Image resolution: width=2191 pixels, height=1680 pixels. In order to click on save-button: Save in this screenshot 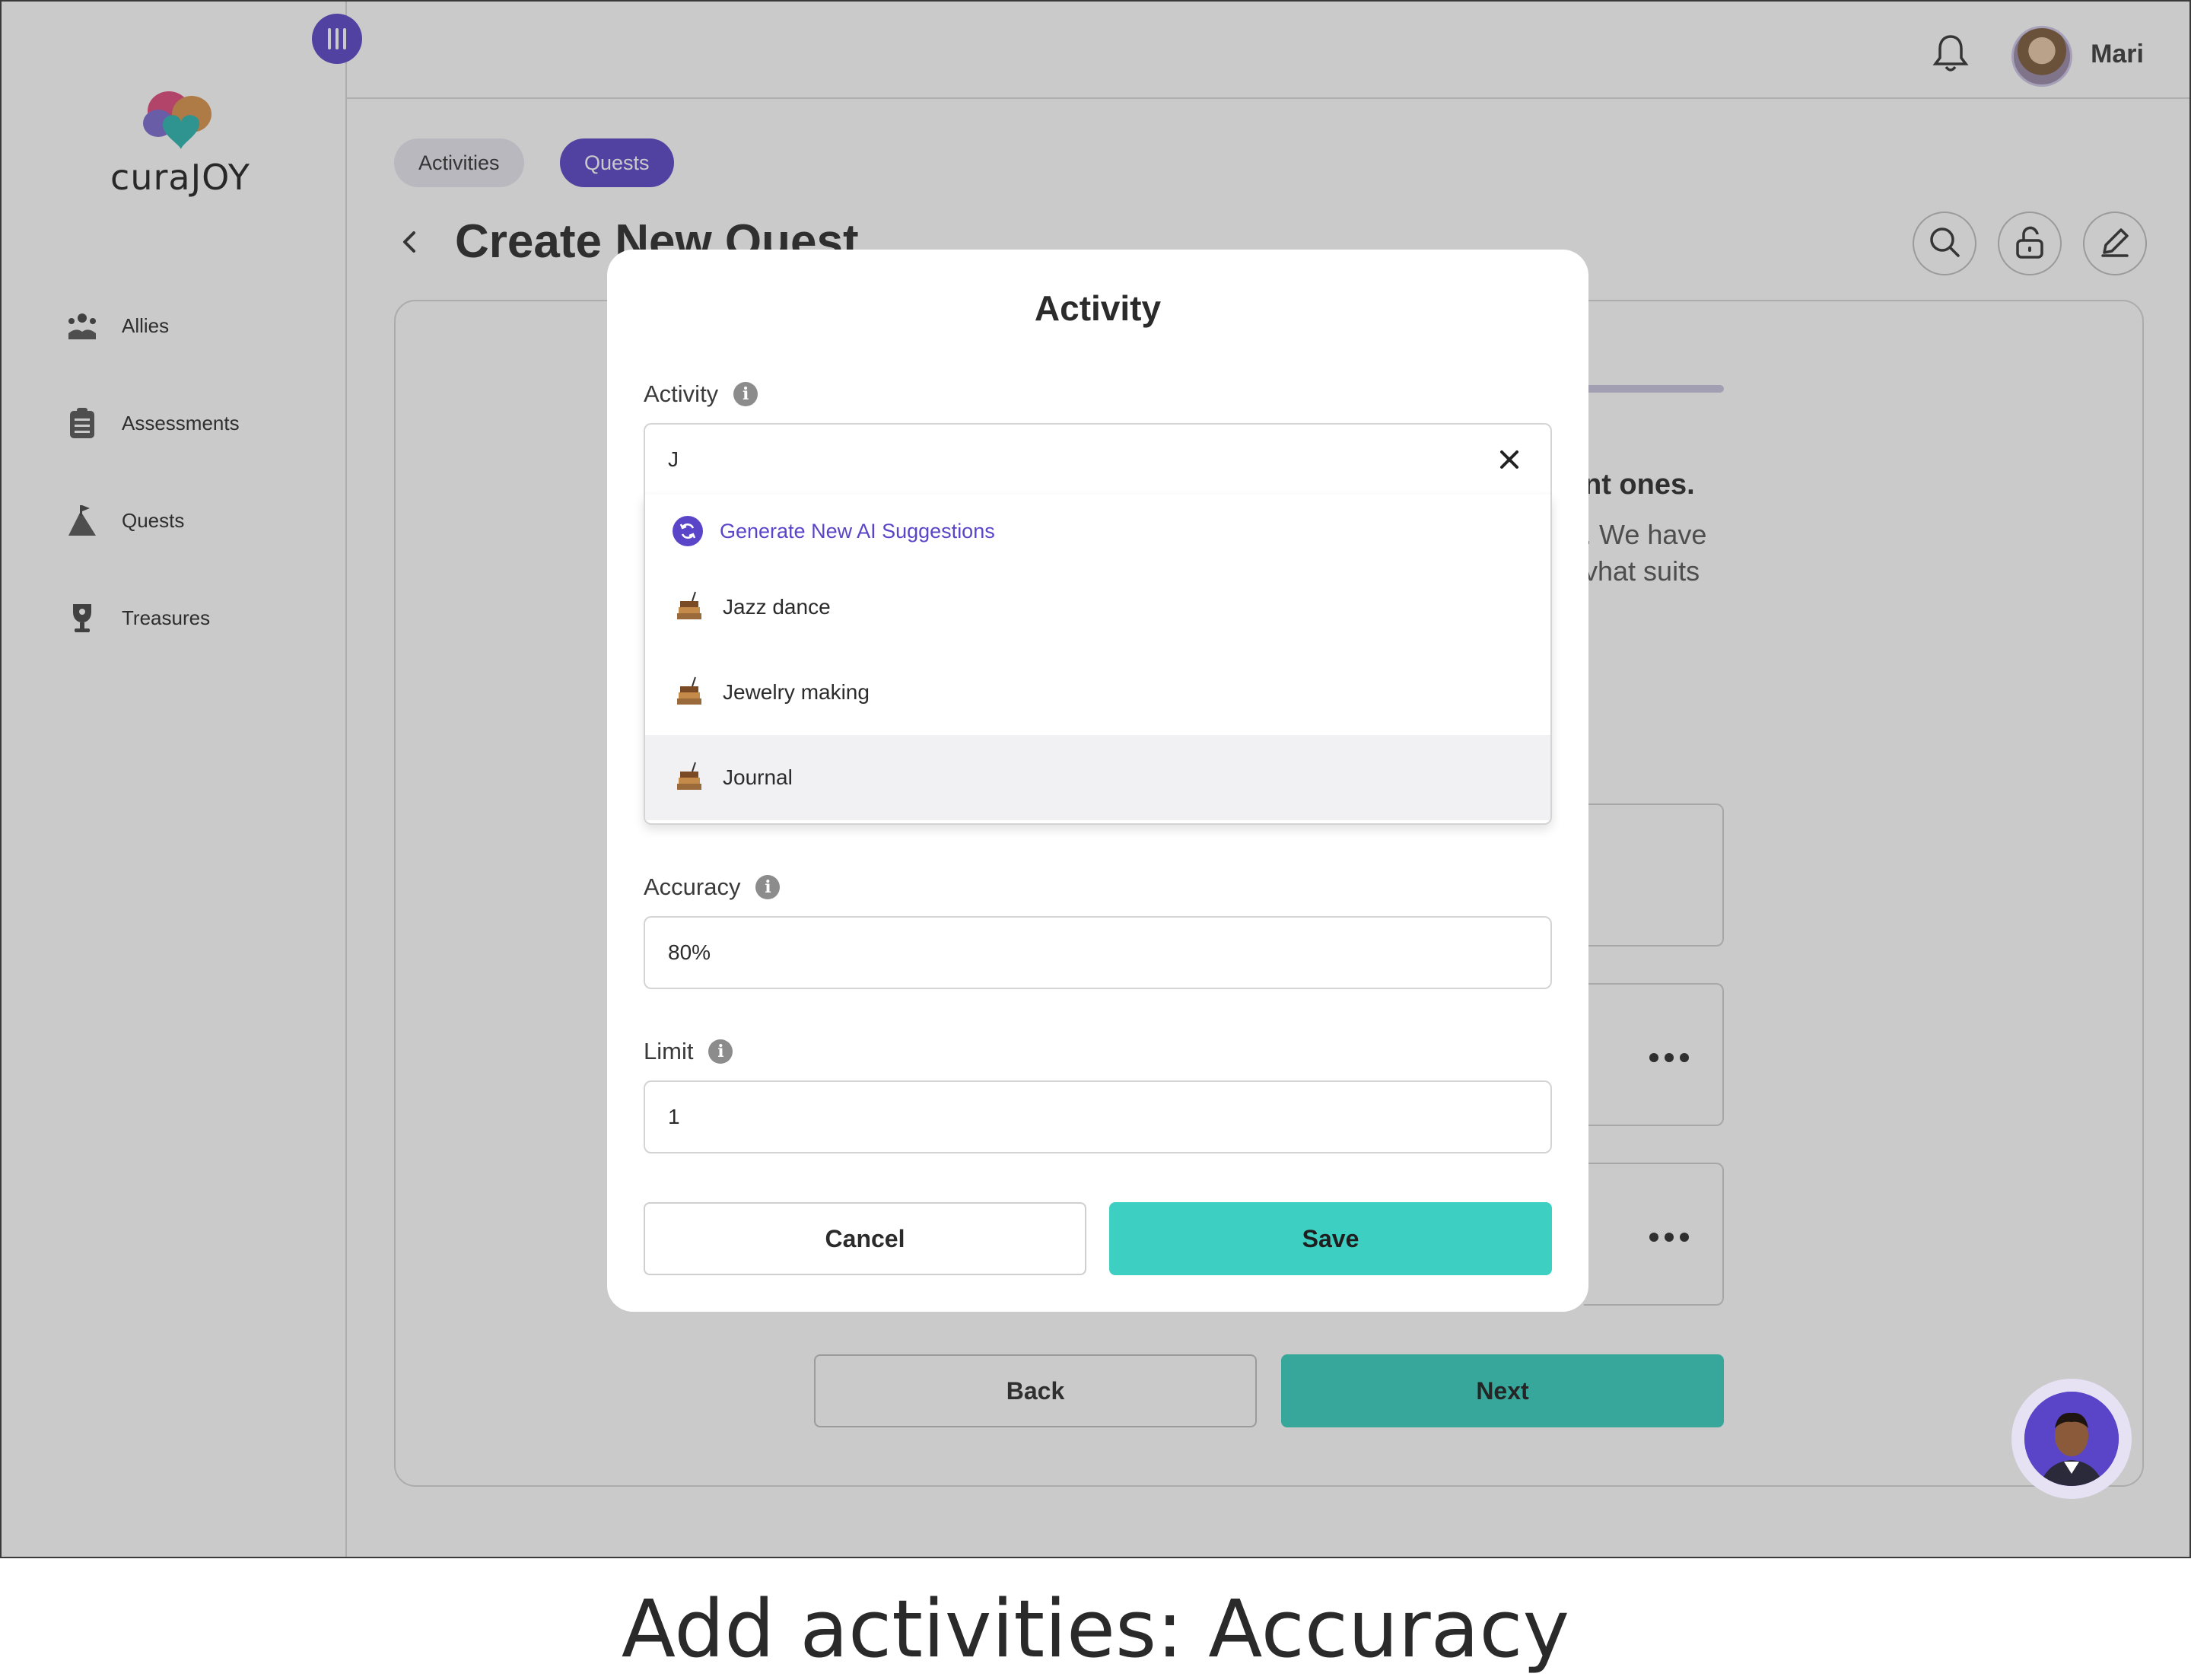, I will do `click(1330, 1239)`.